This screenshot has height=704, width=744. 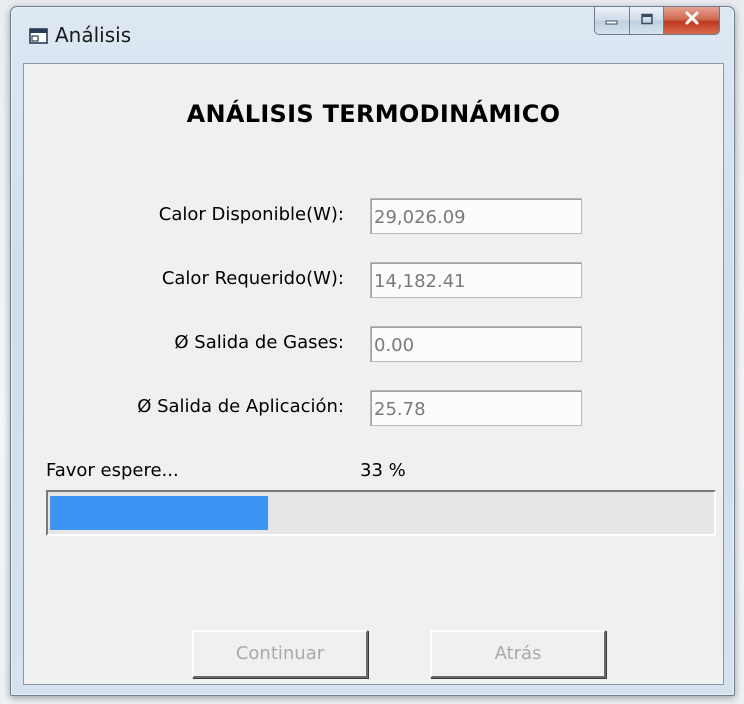 I want to click on close-button, so click(x=692, y=21).